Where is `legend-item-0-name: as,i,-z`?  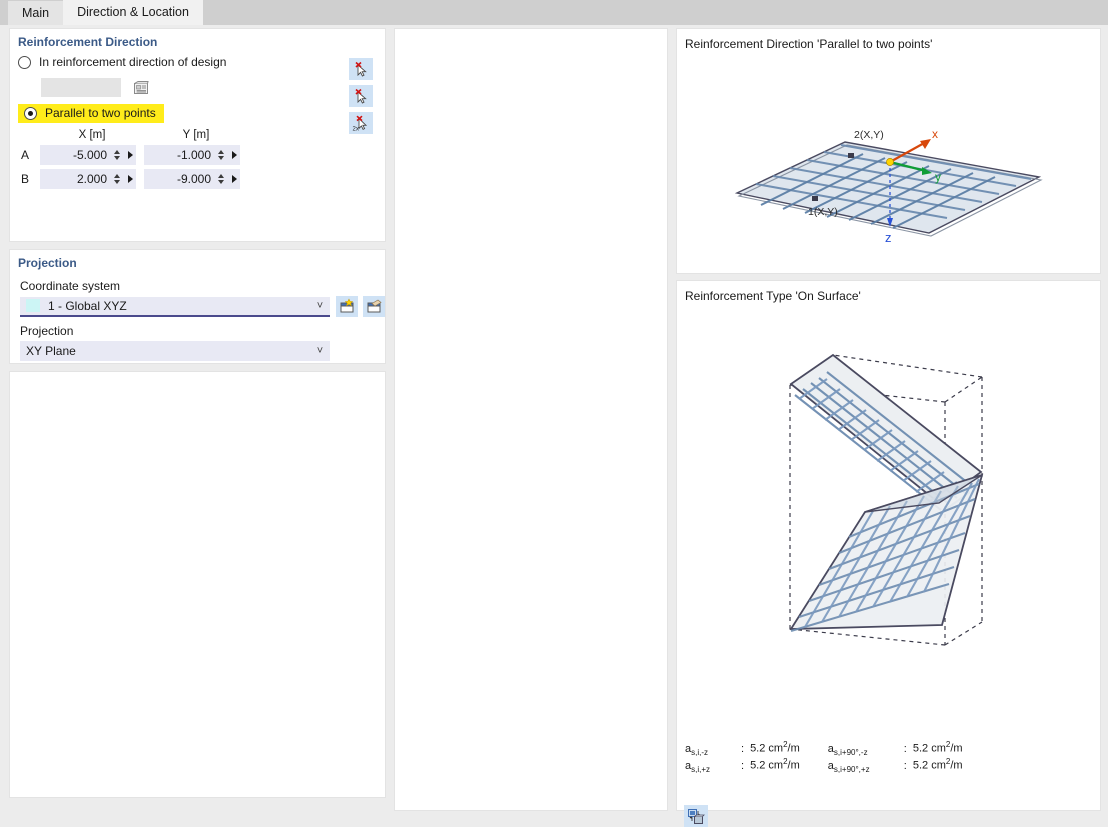 legend-item-0-name: as,i,-z is located at coordinates (697, 749).